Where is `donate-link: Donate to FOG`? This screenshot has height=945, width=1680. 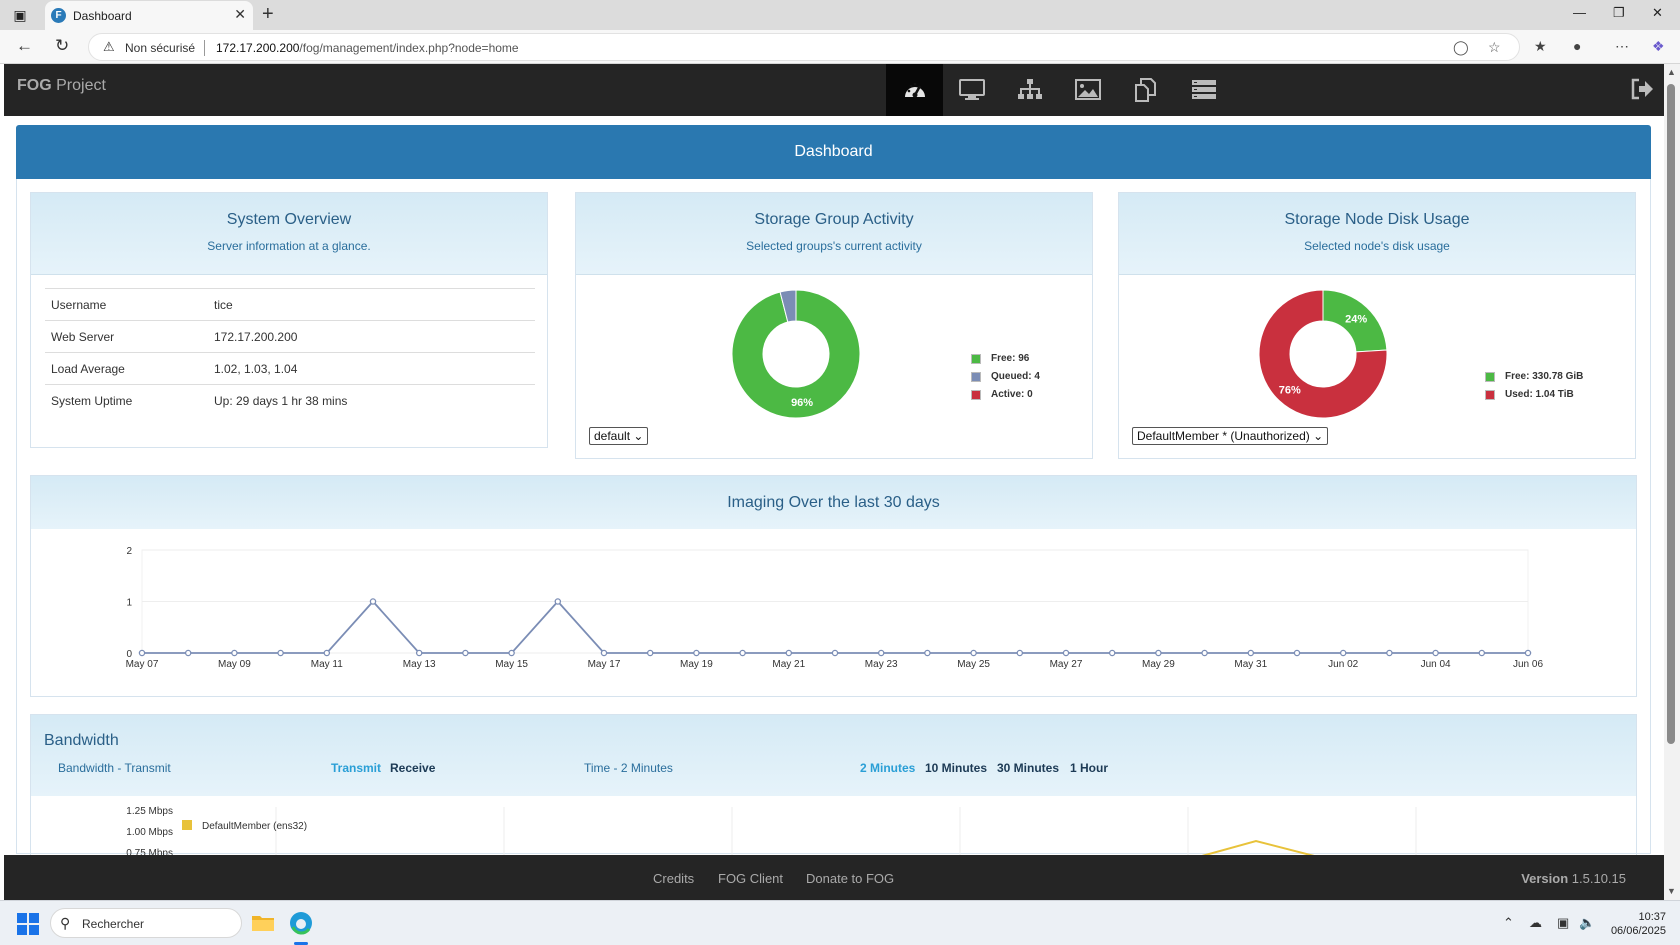 donate-link: Donate to FOG is located at coordinates (850, 878).